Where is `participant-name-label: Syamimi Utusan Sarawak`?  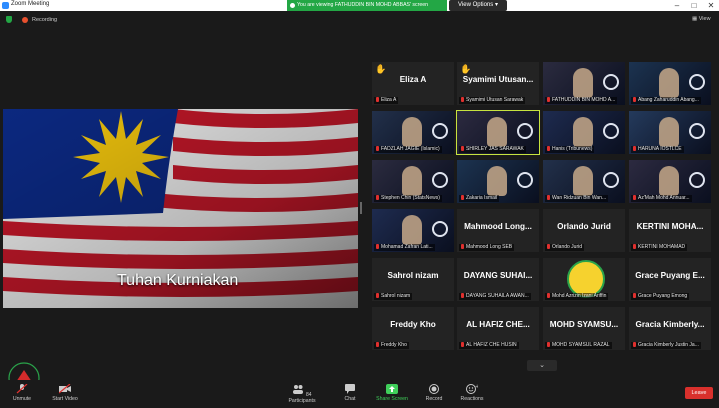 participant-name-label: Syamimi Utusan Sarawak is located at coordinates (492, 100).